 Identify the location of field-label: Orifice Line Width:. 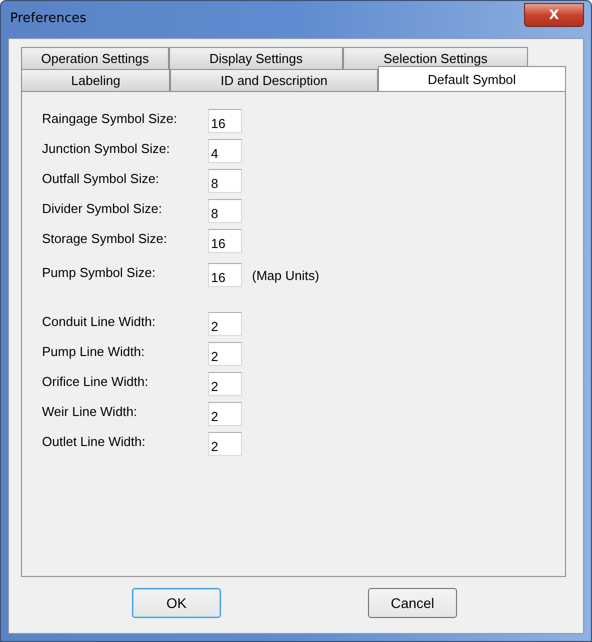
(96, 381).